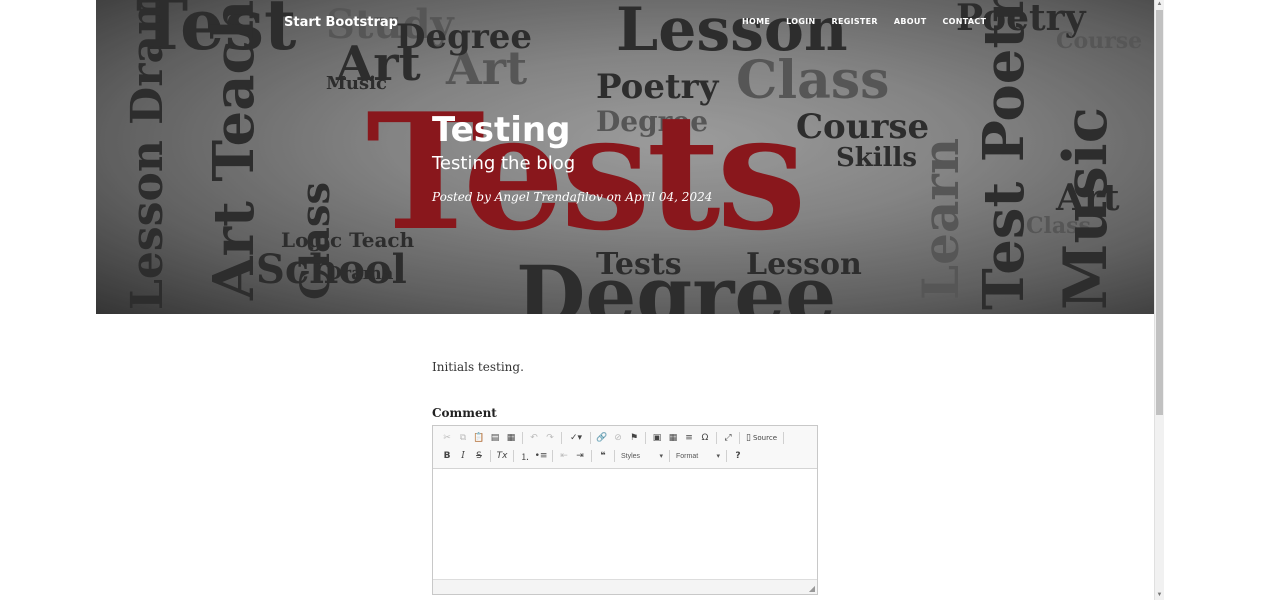 This screenshot has width=1280, height=600. Describe the element at coordinates (728, 438) in the screenshot. I see `maximize-icon: ⤢` at that location.